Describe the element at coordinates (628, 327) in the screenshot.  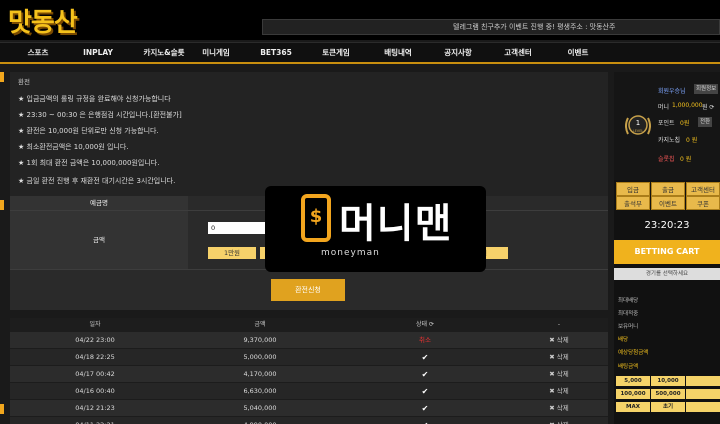
I see `balance-label: 보유머니` at that location.